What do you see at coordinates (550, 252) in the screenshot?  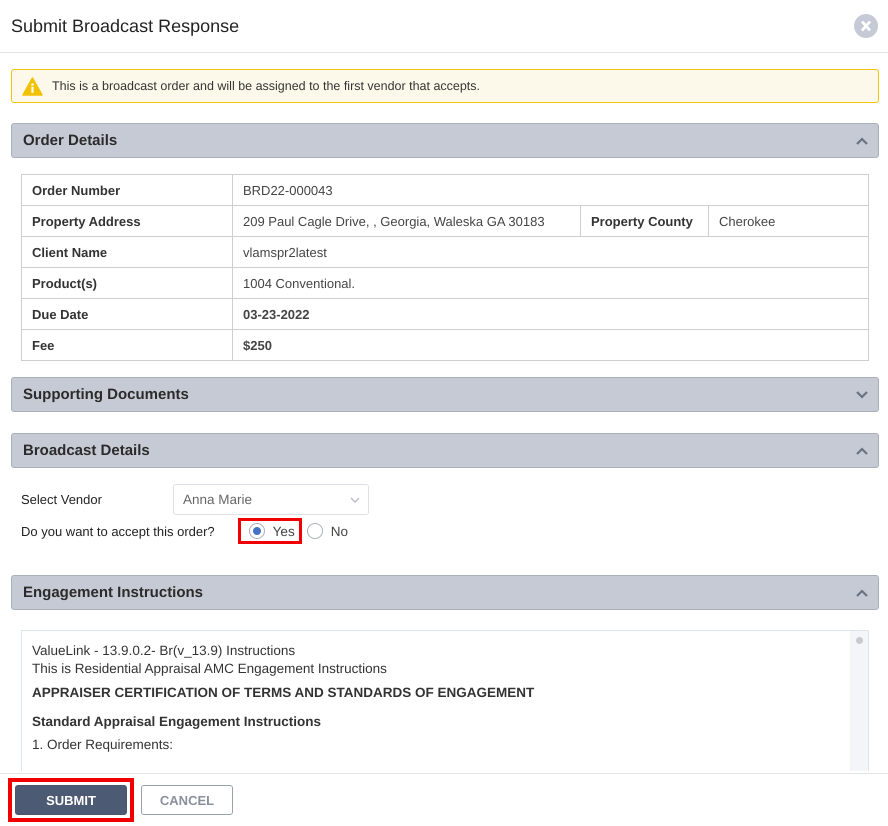 I see `row-value: vlamspr2latest` at bounding box center [550, 252].